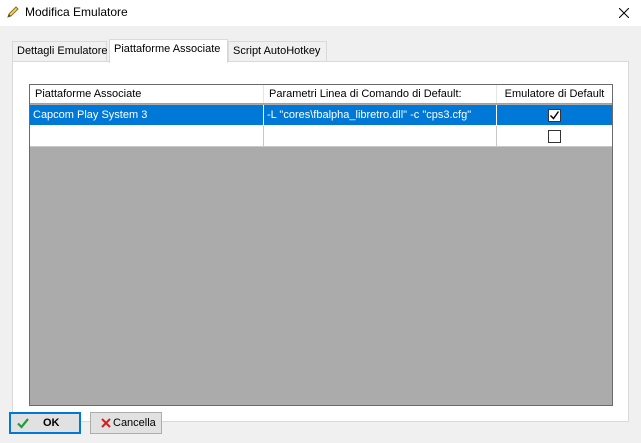  What do you see at coordinates (554, 94) in the screenshot?
I see `column-header-default: Emulatore di Default` at bounding box center [554, 94].